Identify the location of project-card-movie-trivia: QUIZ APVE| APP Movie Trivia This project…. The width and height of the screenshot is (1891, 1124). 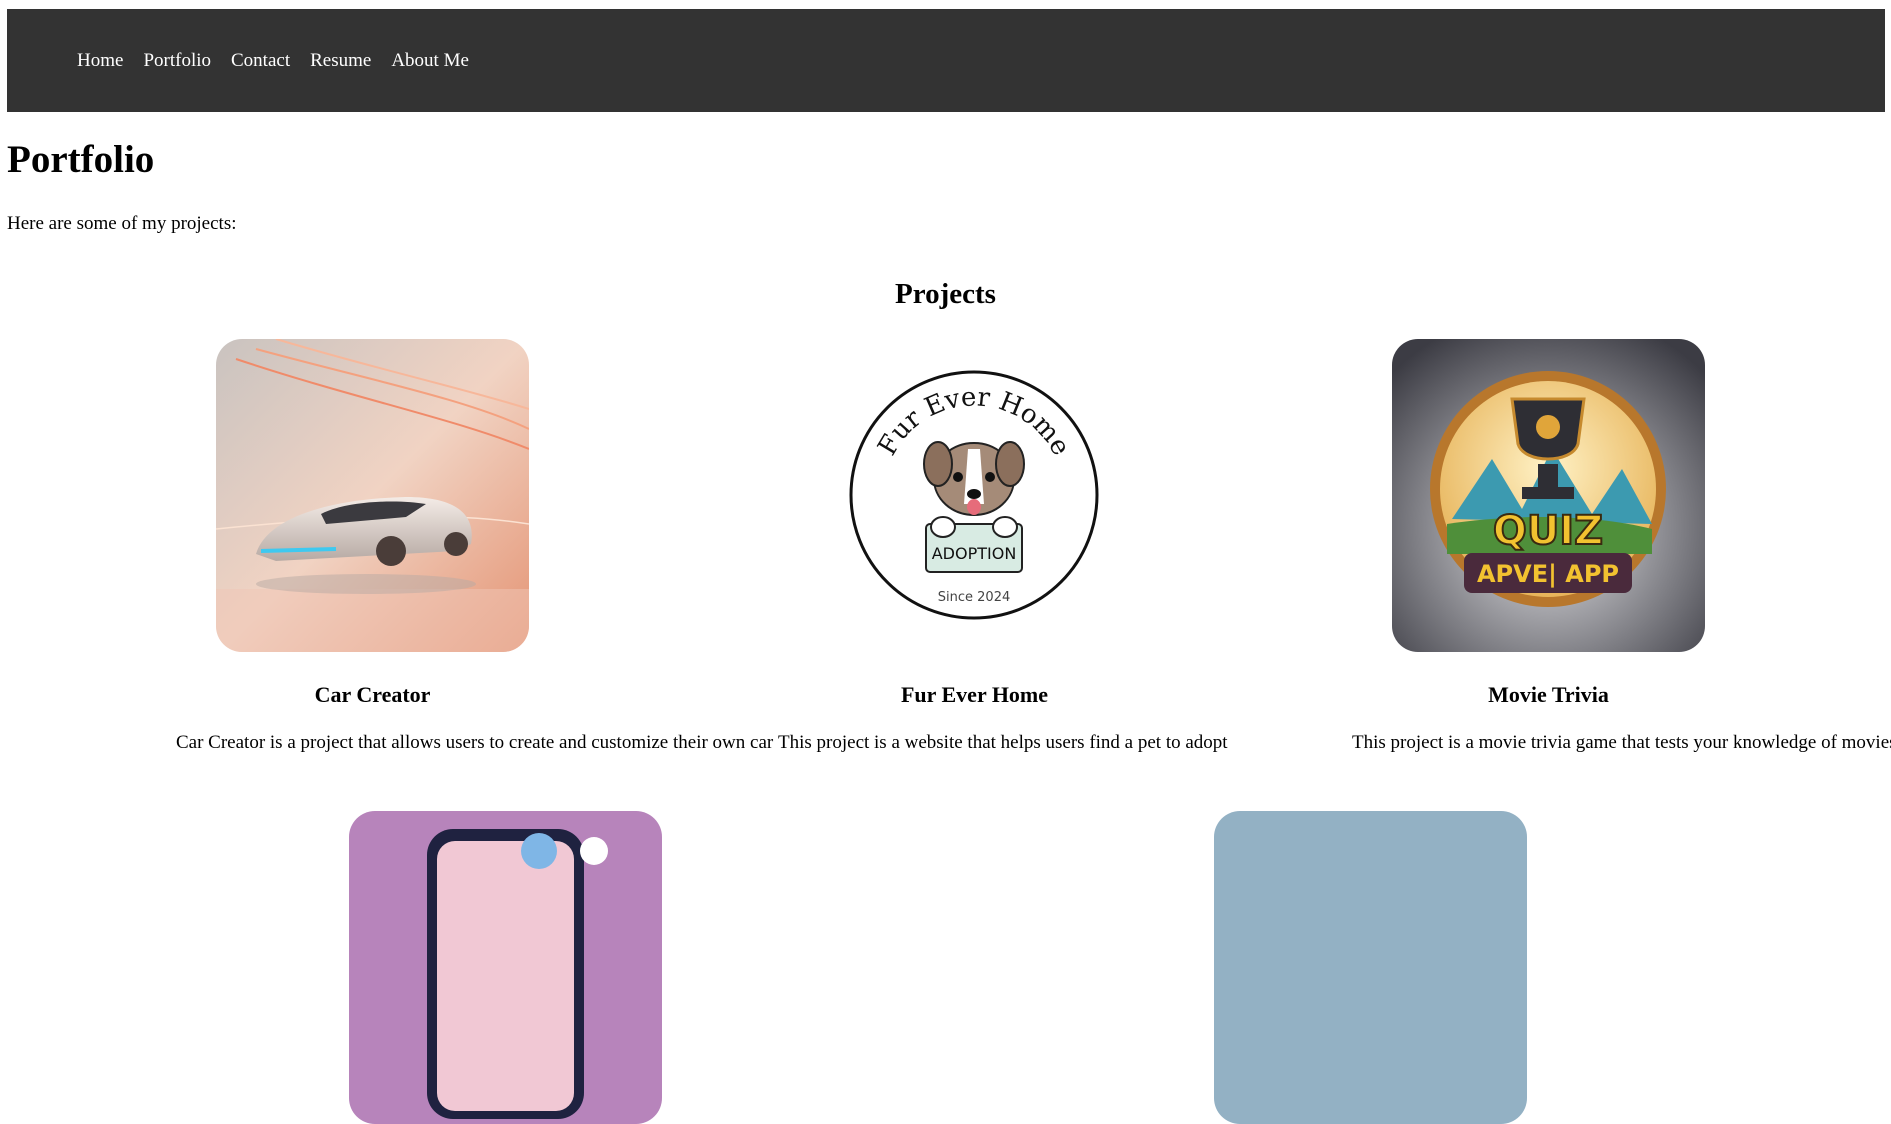
(1621, 559).